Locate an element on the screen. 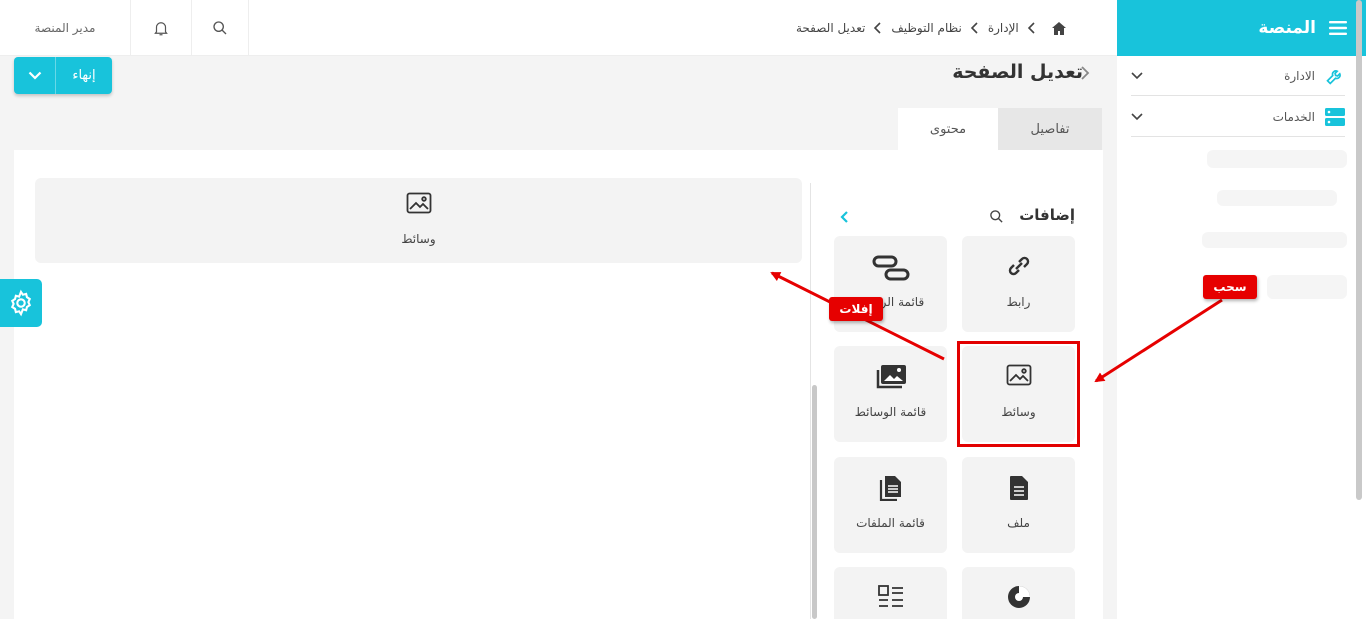 The height and width of the screenshot is (619, 1366). sidebar-item-label: الخدمات is located at coordinates (1293, 116).